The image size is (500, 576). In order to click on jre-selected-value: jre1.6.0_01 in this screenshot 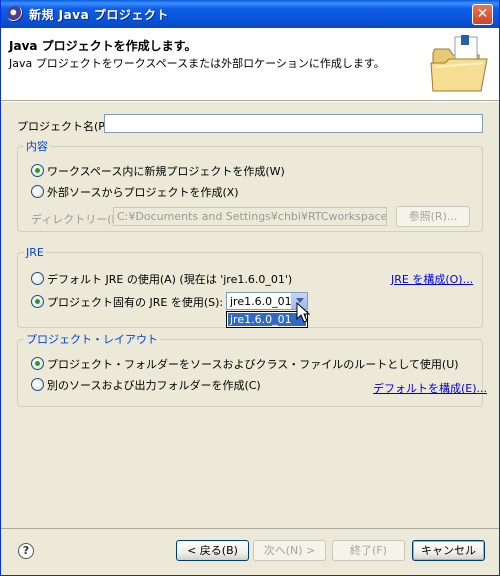, I will do `click(261, 301)`.